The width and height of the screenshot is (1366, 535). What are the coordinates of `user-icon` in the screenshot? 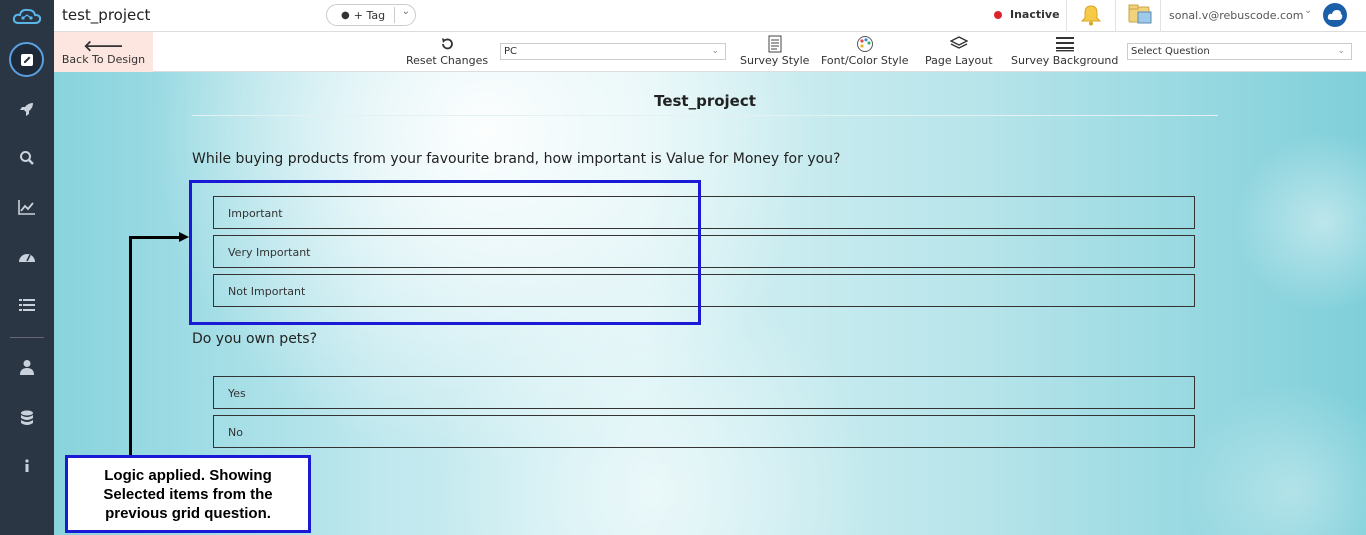 It's located at (27, 367).